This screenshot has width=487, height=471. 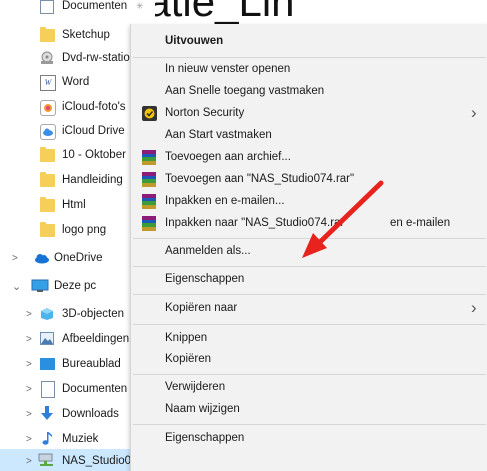 What do you see at coordinates (309, 360) in the screenshot?
I see `menu-item-kopieren: Kopiëren` at bounding box center [309, 360].